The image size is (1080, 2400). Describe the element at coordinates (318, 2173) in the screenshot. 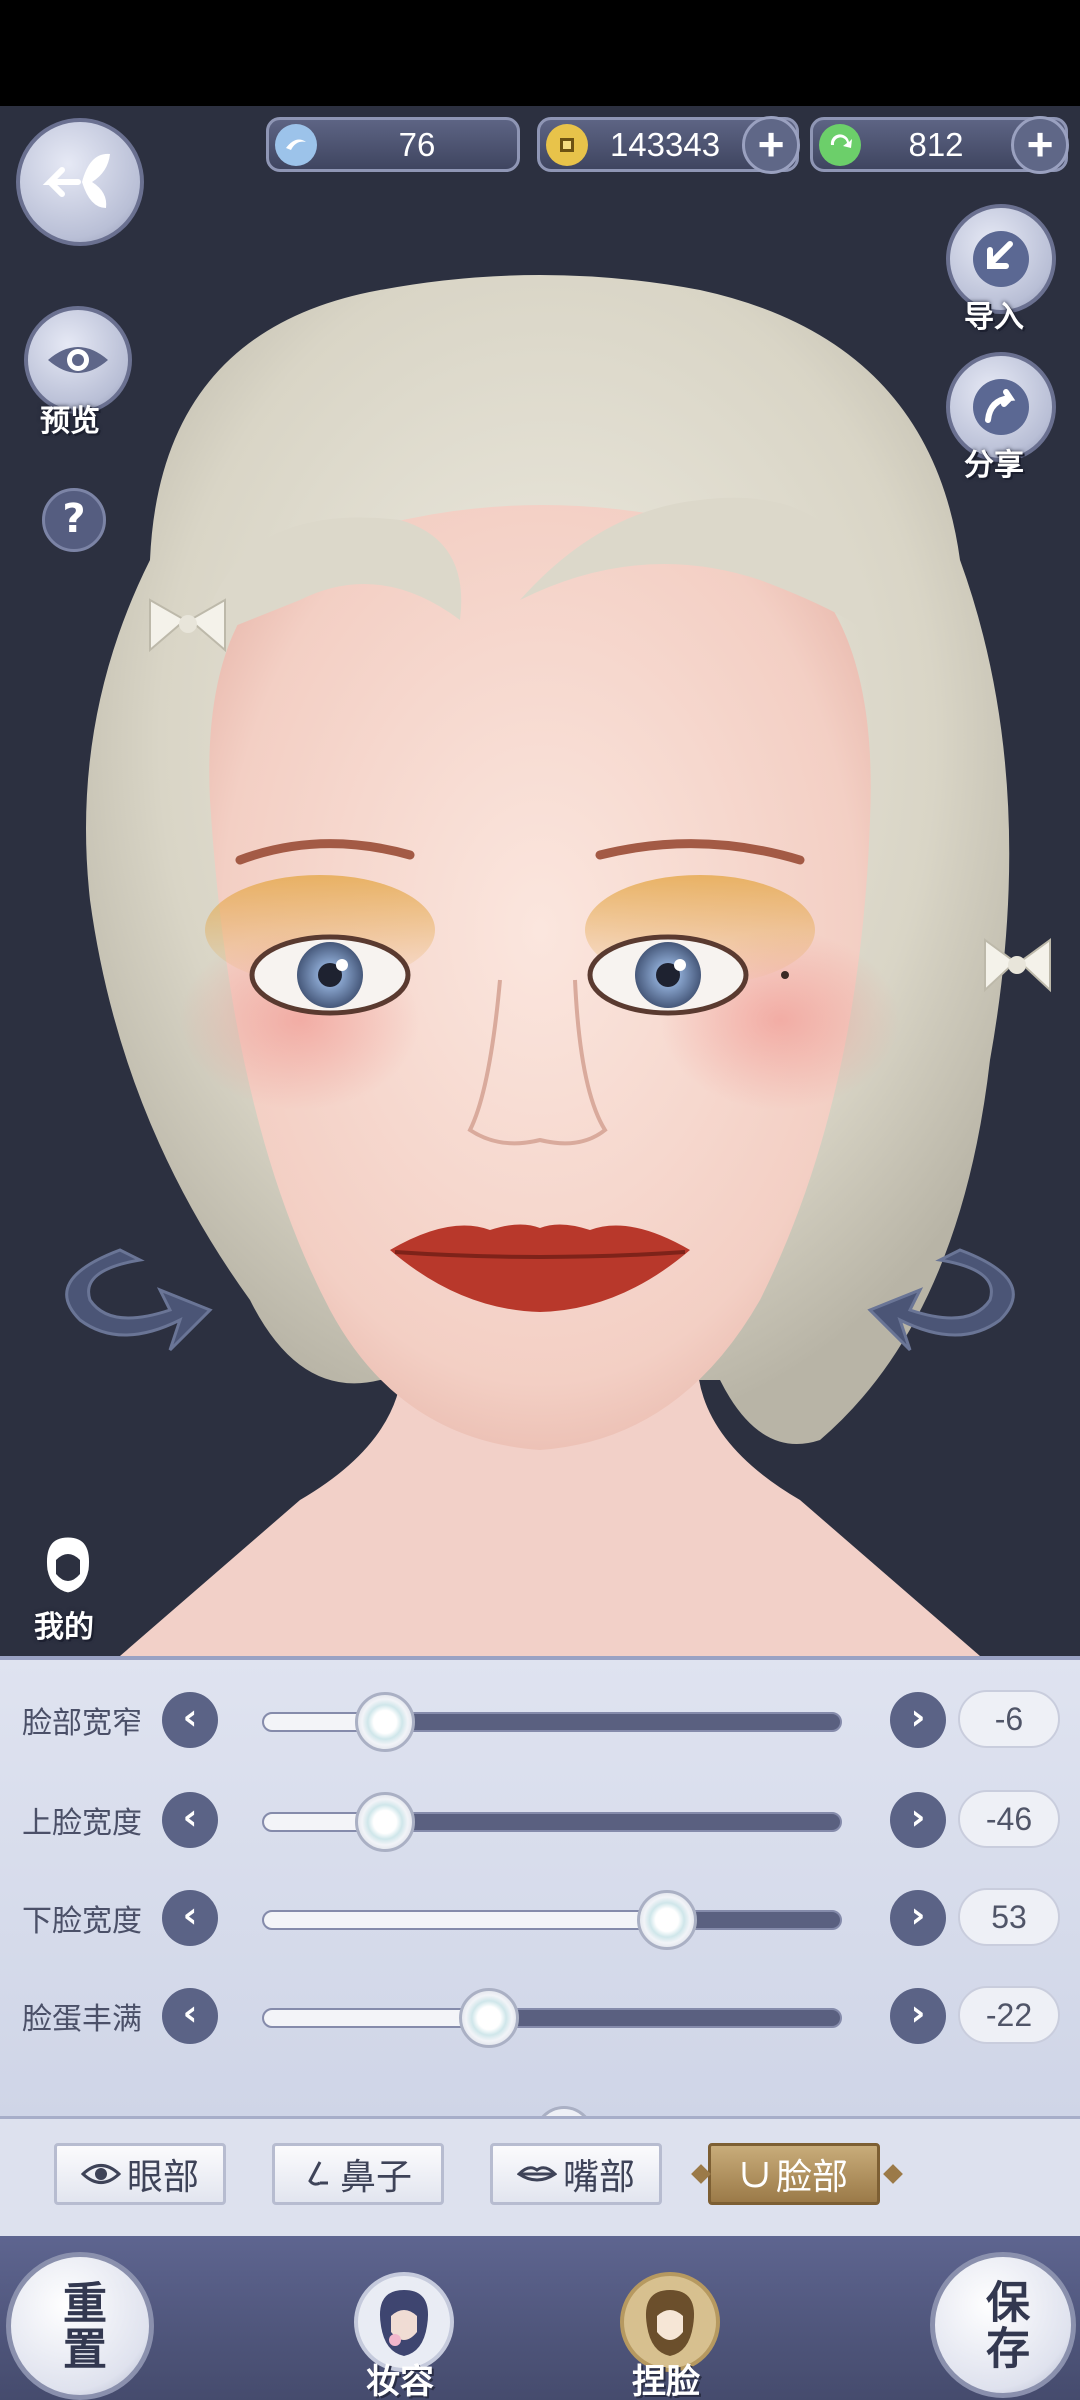

I see `nose-icon` at that location.